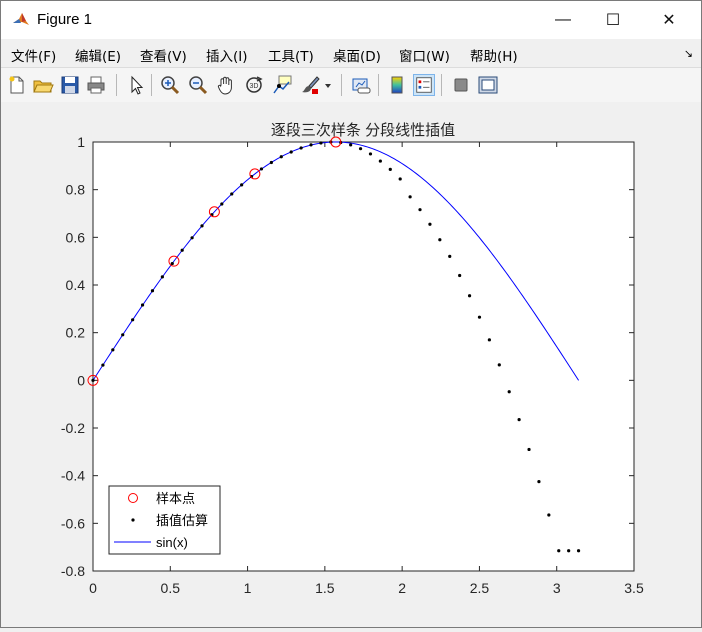 The width and height of the screenshot is (702, 632). I want to click on legend-label-sin: sin(x), so click(172, 542).